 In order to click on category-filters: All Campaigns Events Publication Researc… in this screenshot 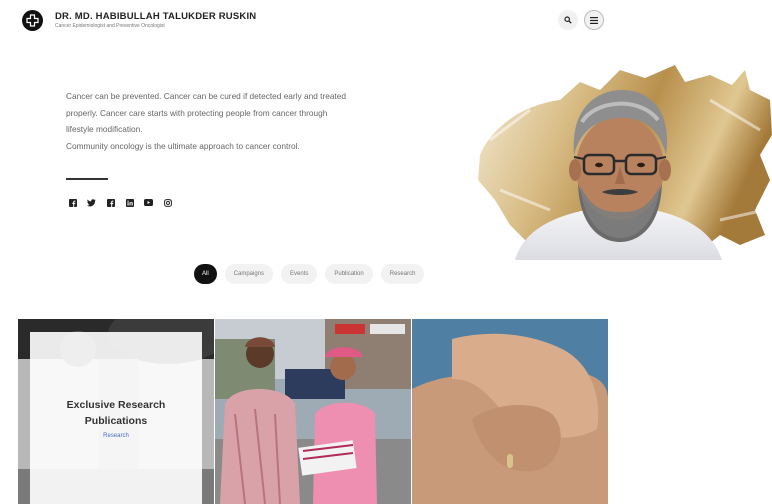, I will do `click(309, 274)`.